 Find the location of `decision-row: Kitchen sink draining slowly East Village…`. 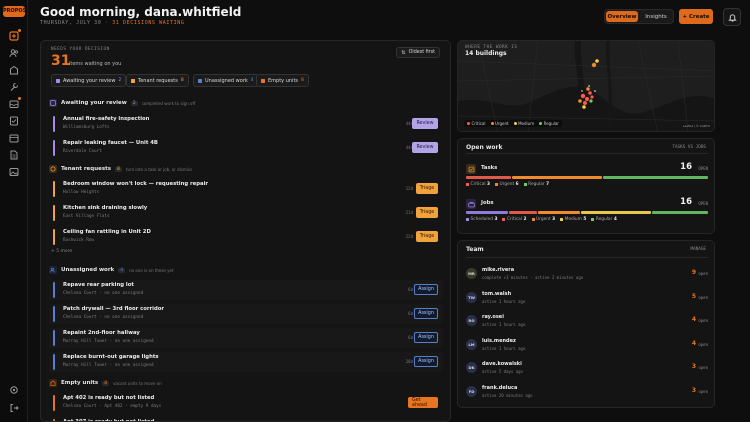

decision-row: Kitchen sink draining slowly East Village… is located at coordinates (246, 213).